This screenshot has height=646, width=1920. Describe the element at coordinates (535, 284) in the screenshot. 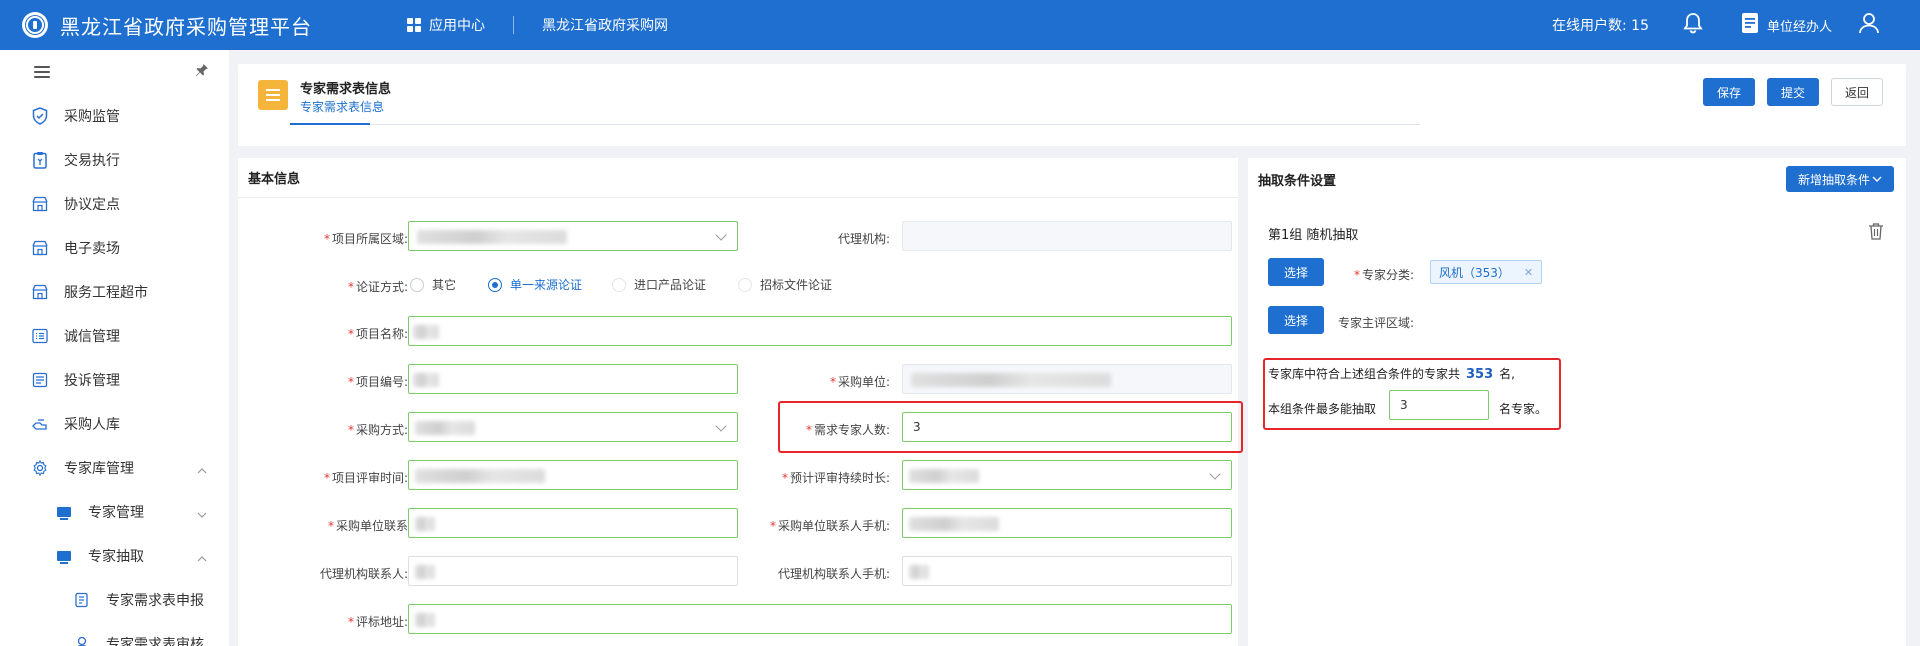

I see `method-option-single-source: 单一来源论证` at that location.